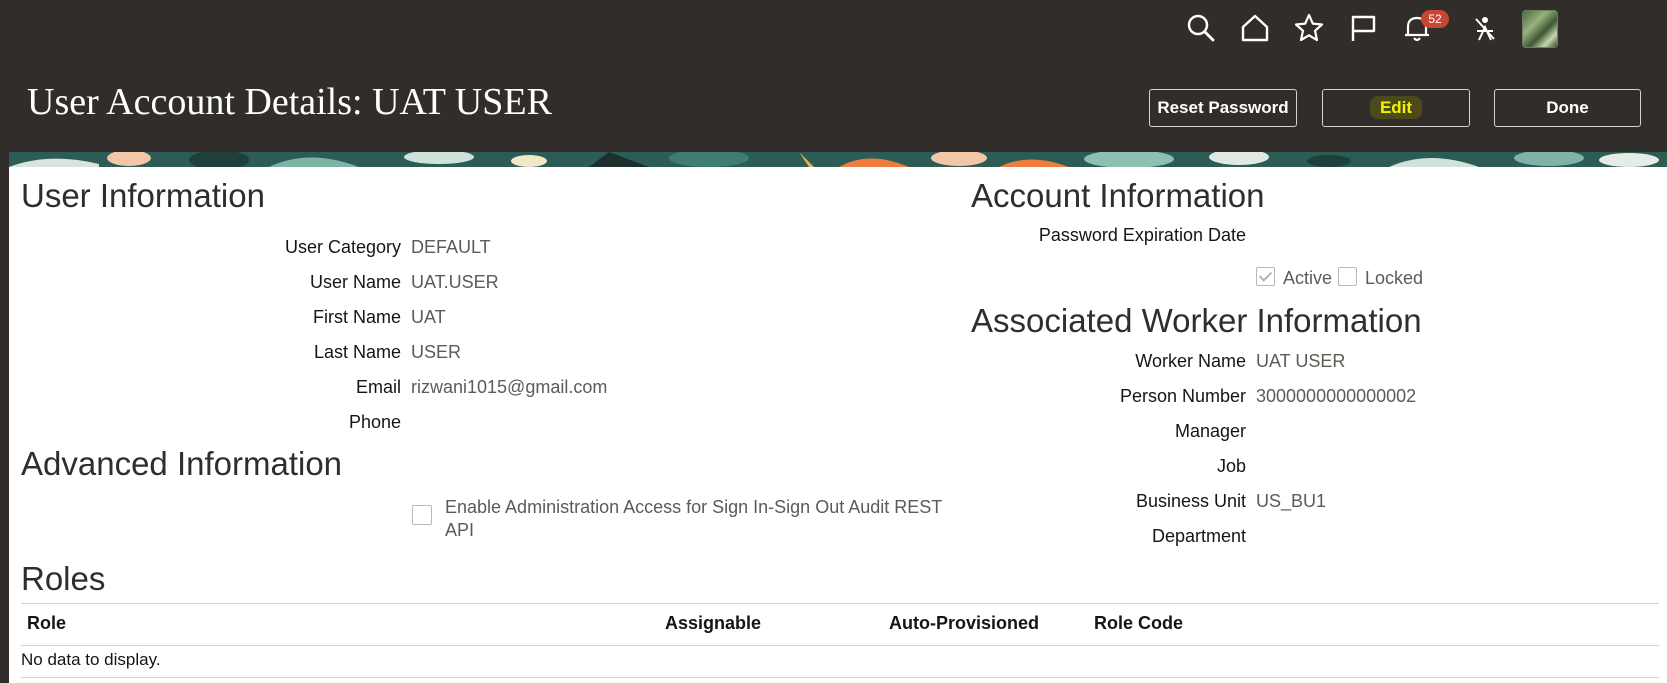 This screenshot has width=1667, height=683. I want to click on notification-count-badge: 52, so click(1435, 19).